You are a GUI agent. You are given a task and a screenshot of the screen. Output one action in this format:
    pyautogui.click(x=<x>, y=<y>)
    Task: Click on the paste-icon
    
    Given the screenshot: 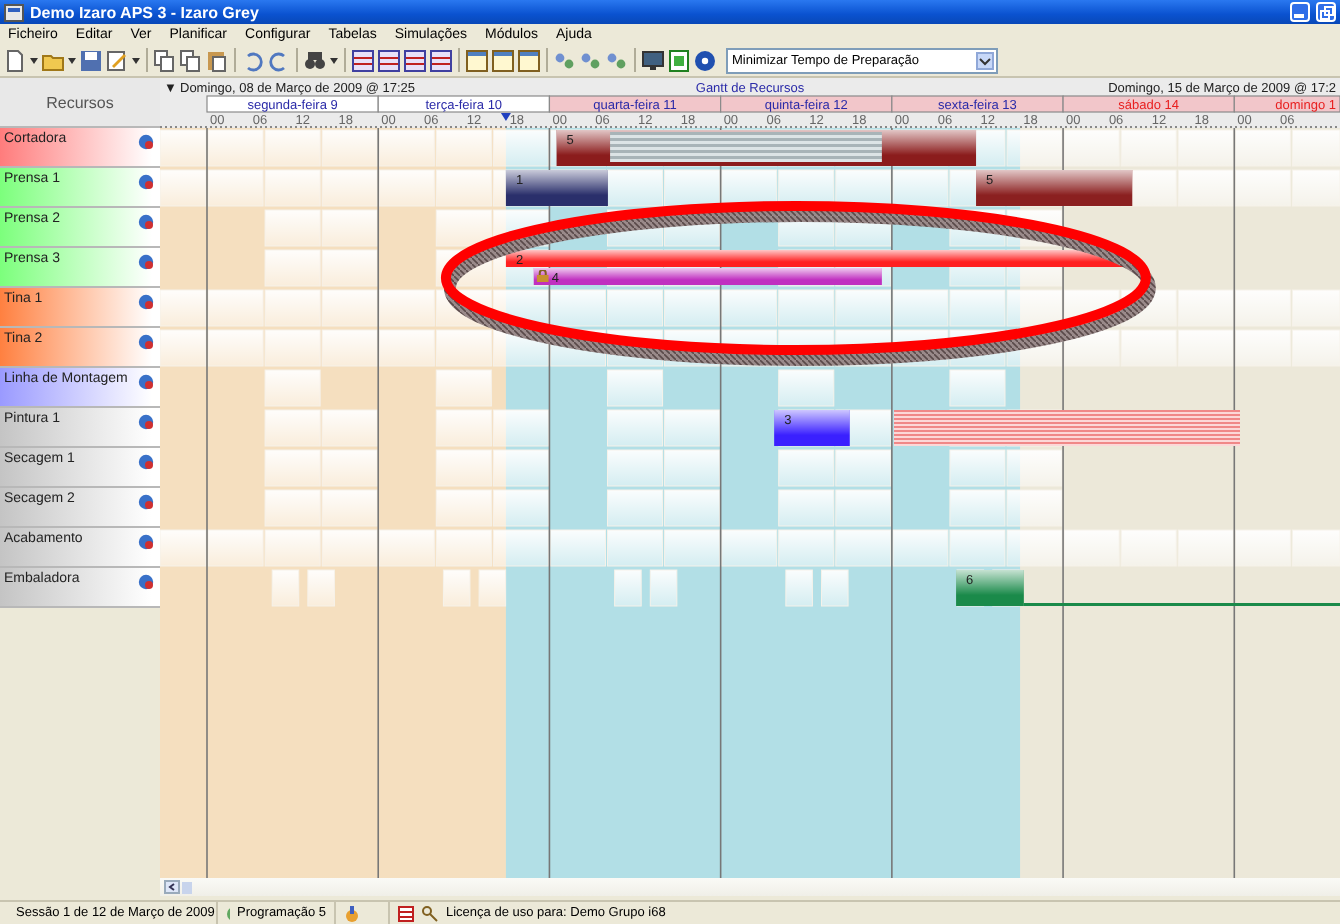 What is the action you would take?
    pyautogui.click(x=217, y=60)
    